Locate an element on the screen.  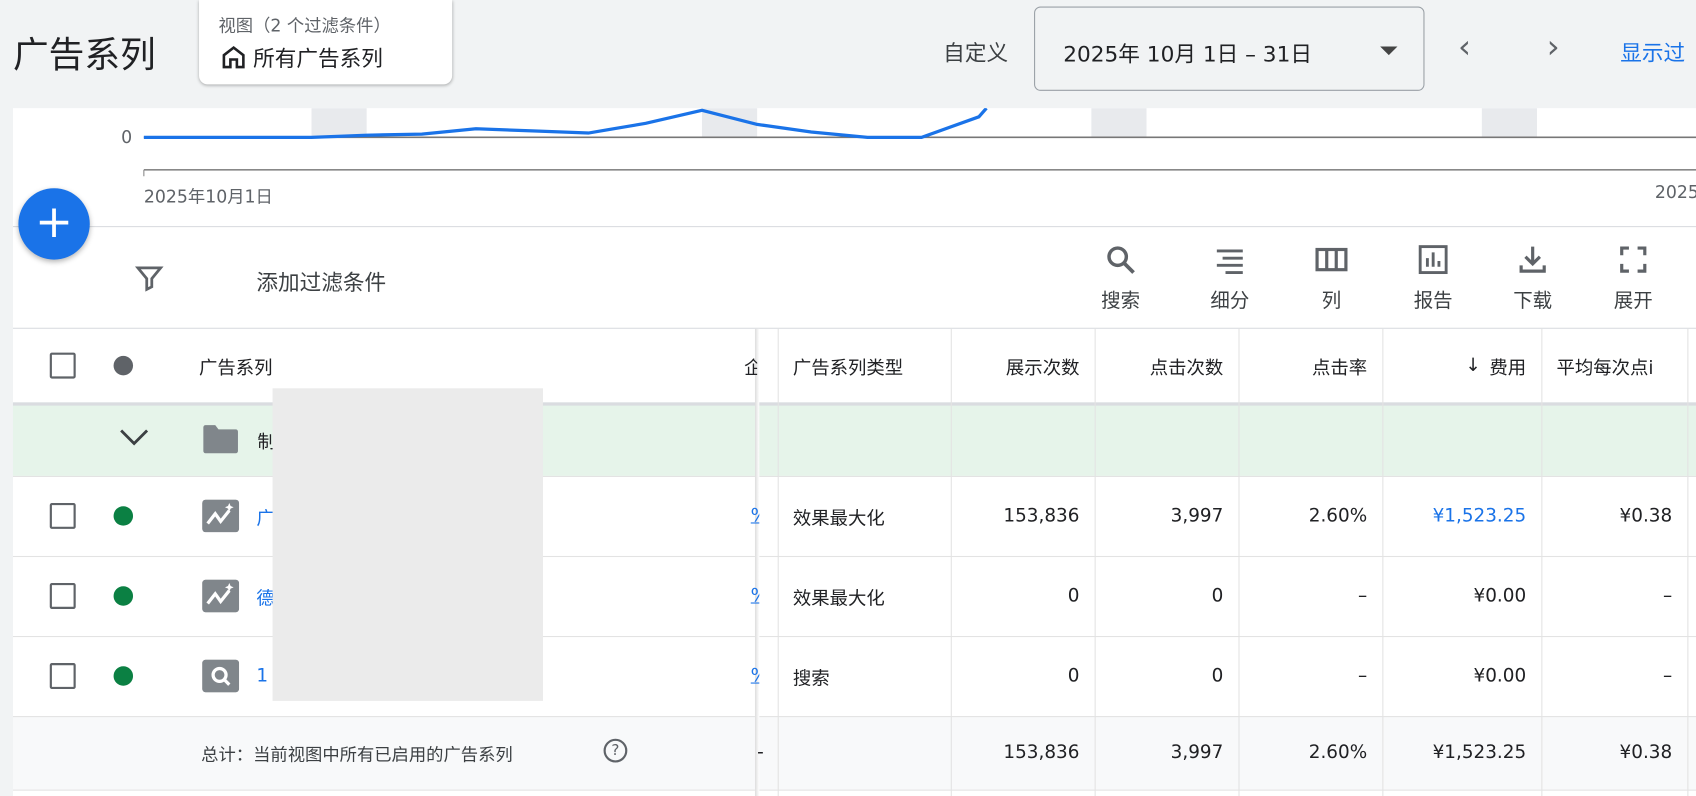
chevron-down-icon is located at coordinates (134, 436).